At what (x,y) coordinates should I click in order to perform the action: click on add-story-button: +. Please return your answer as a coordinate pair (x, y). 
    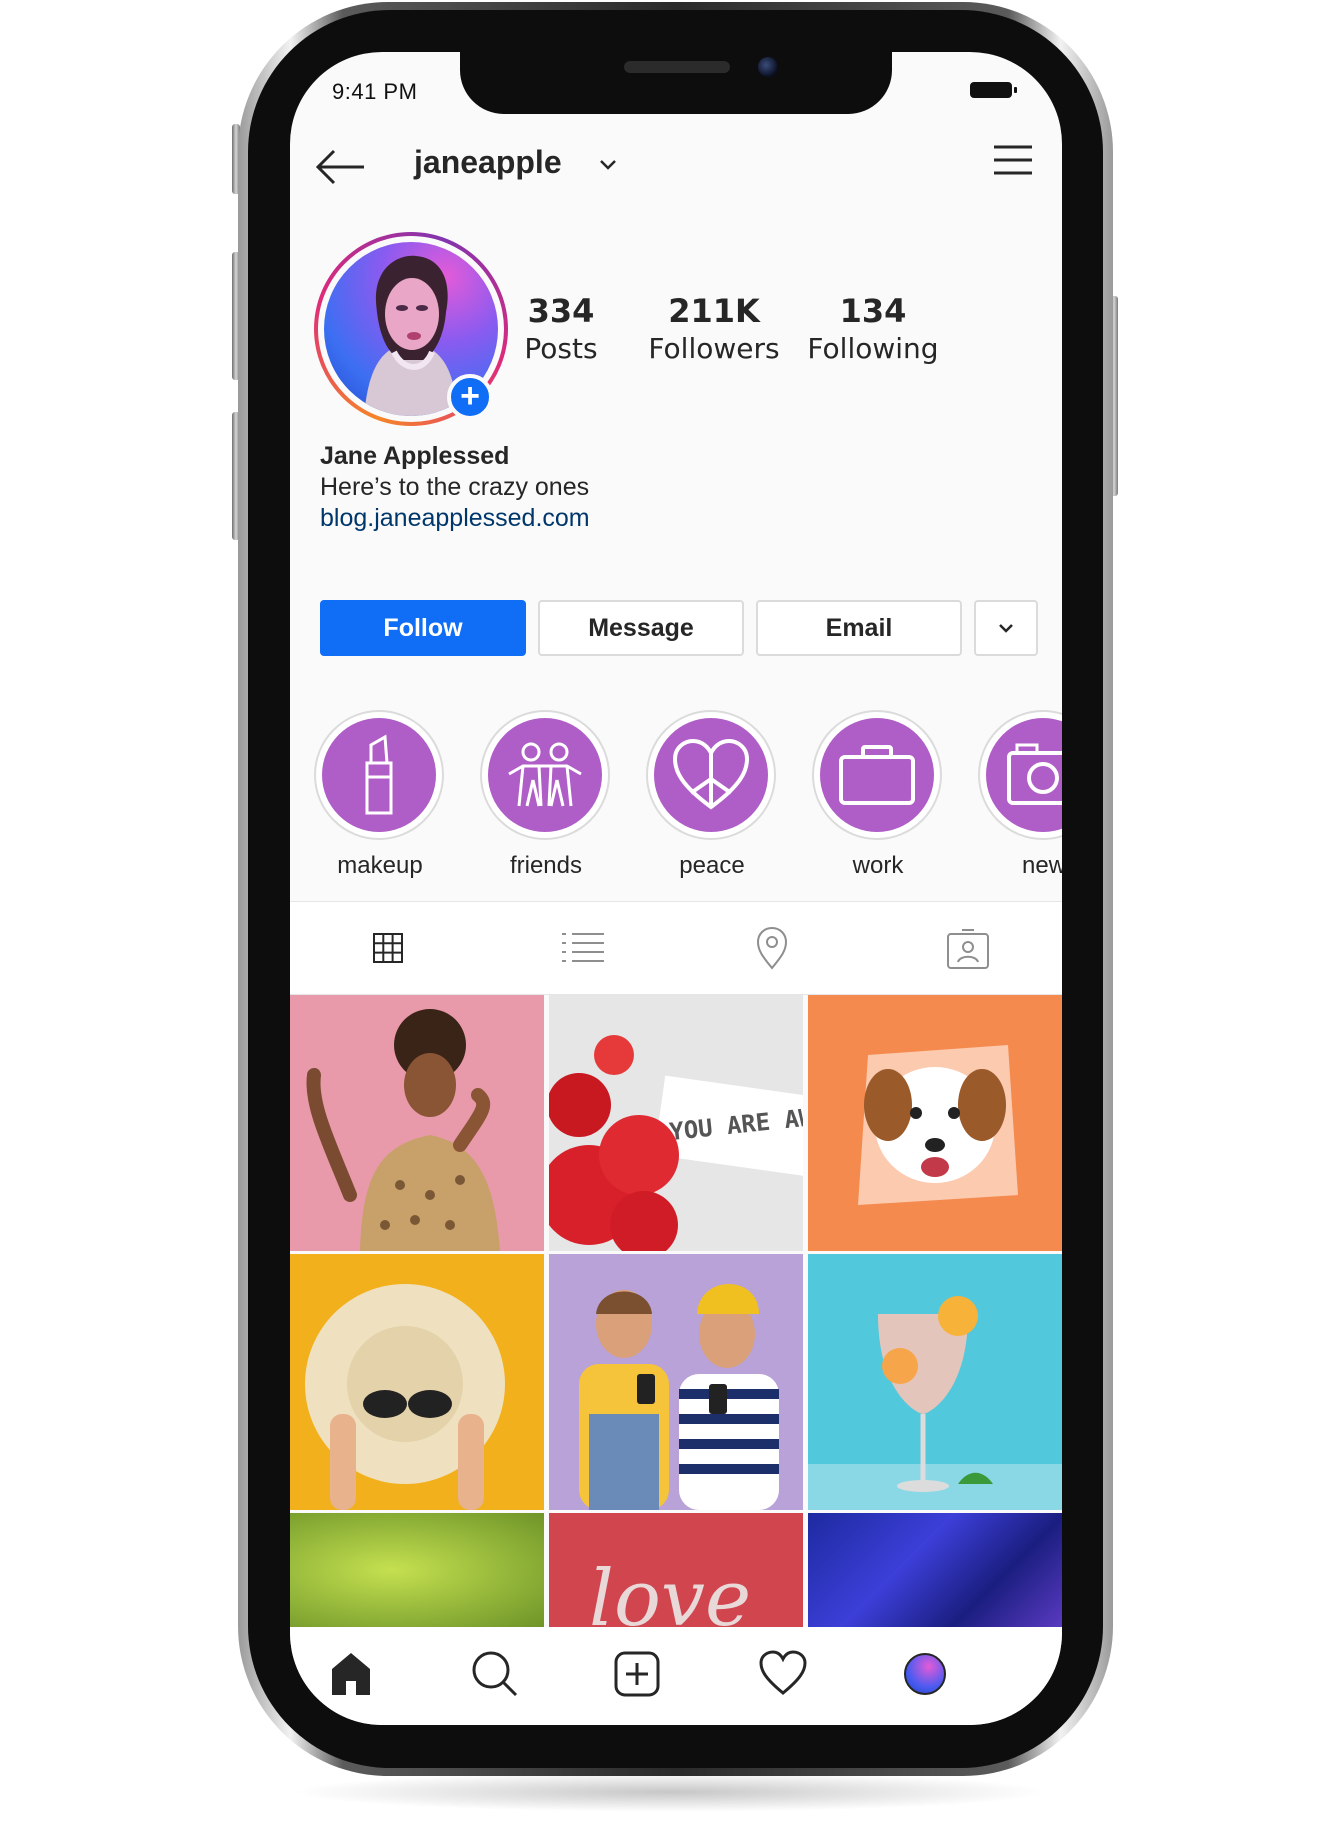
    Looking at the image, I should click on (470, 397).